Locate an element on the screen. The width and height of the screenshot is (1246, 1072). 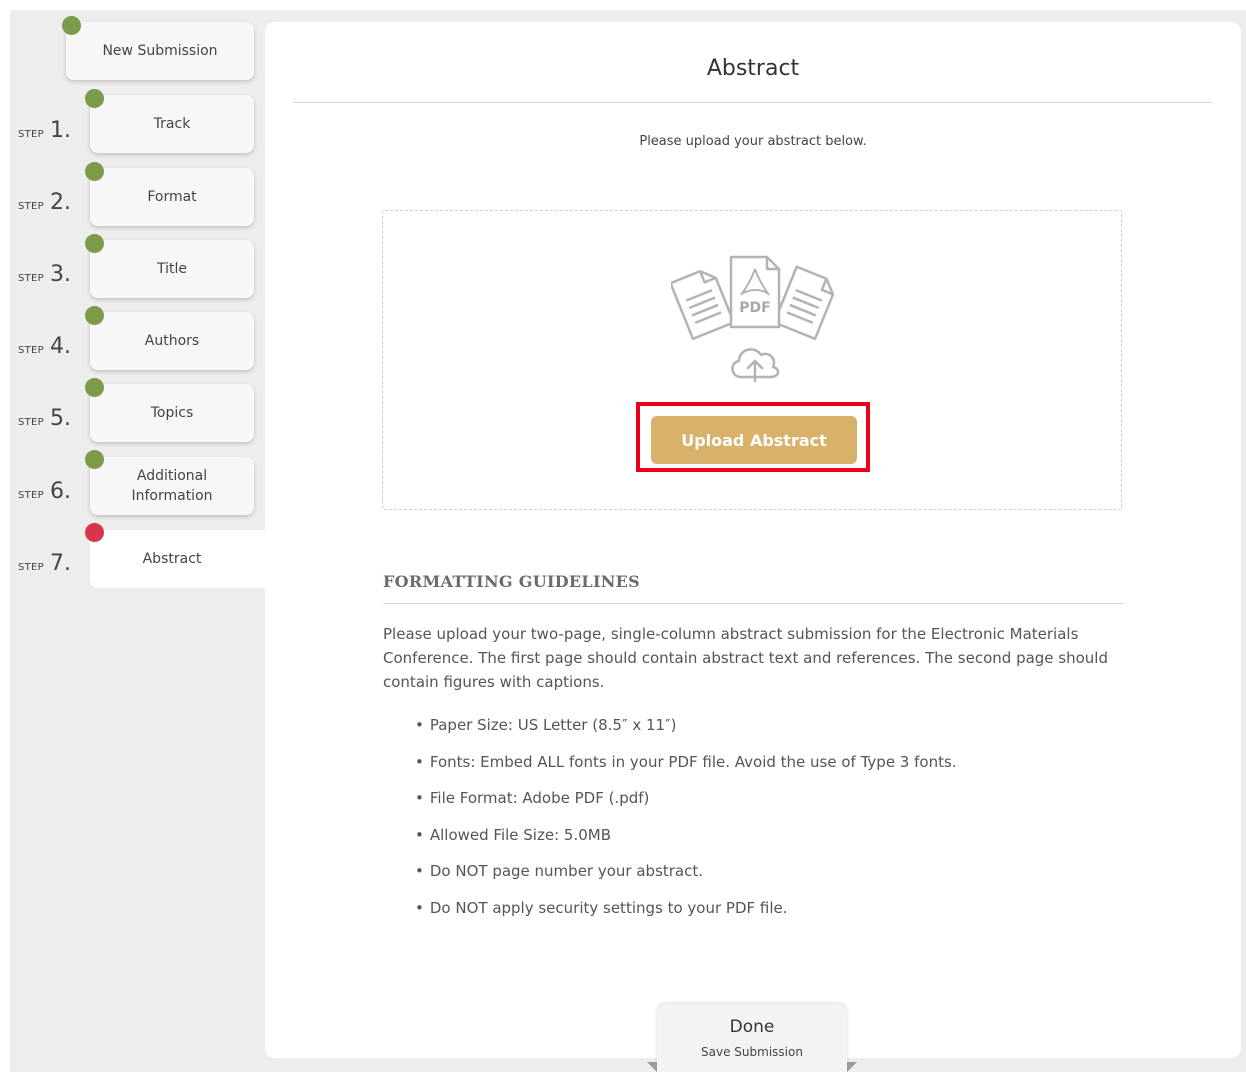
sidebar-item-topics: Topics is located at coordinates (172, 413).